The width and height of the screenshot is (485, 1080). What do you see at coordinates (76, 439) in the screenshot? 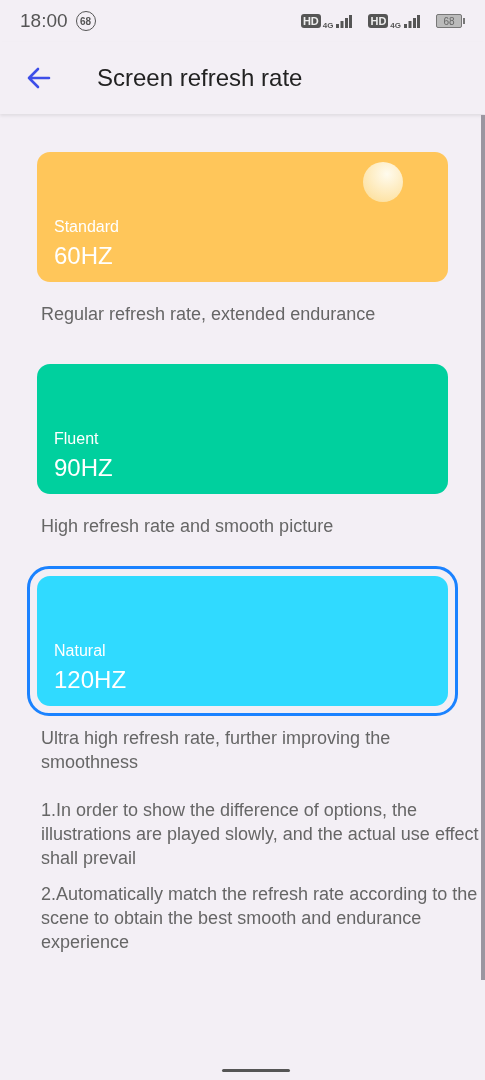
I see `mode-label: Fluent` at bounding box center [76, 439].